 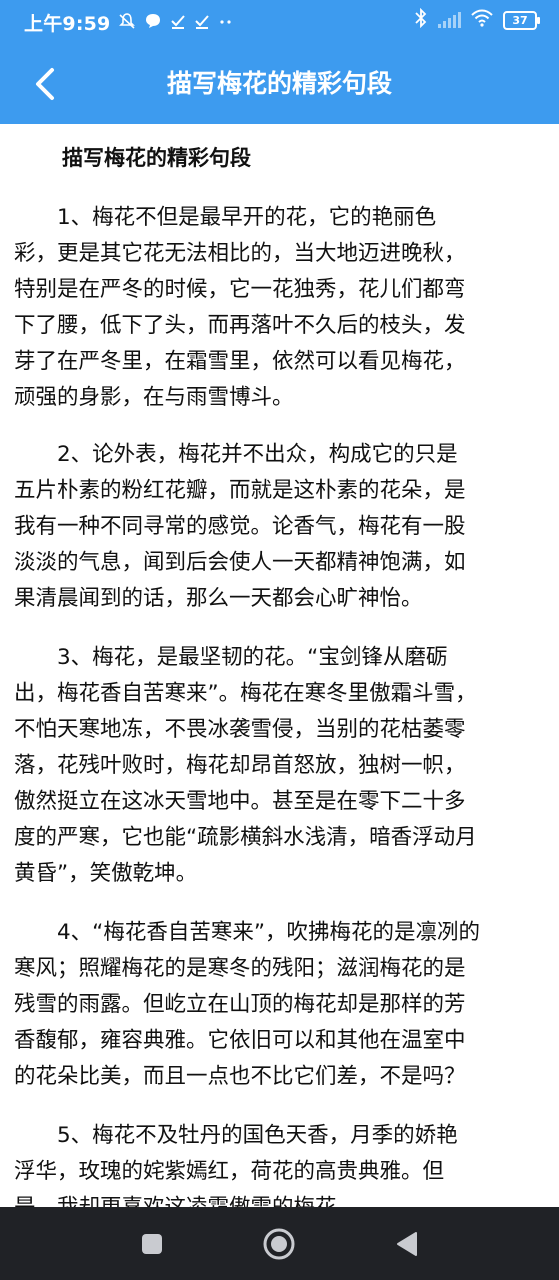 What do you see at coordinates (240, 490) in the screenshot?
I see `paragraph-line: 五片朴素的粉红花瓣，而就是这朴素的花朵，是` at bounding box center [240, 490].